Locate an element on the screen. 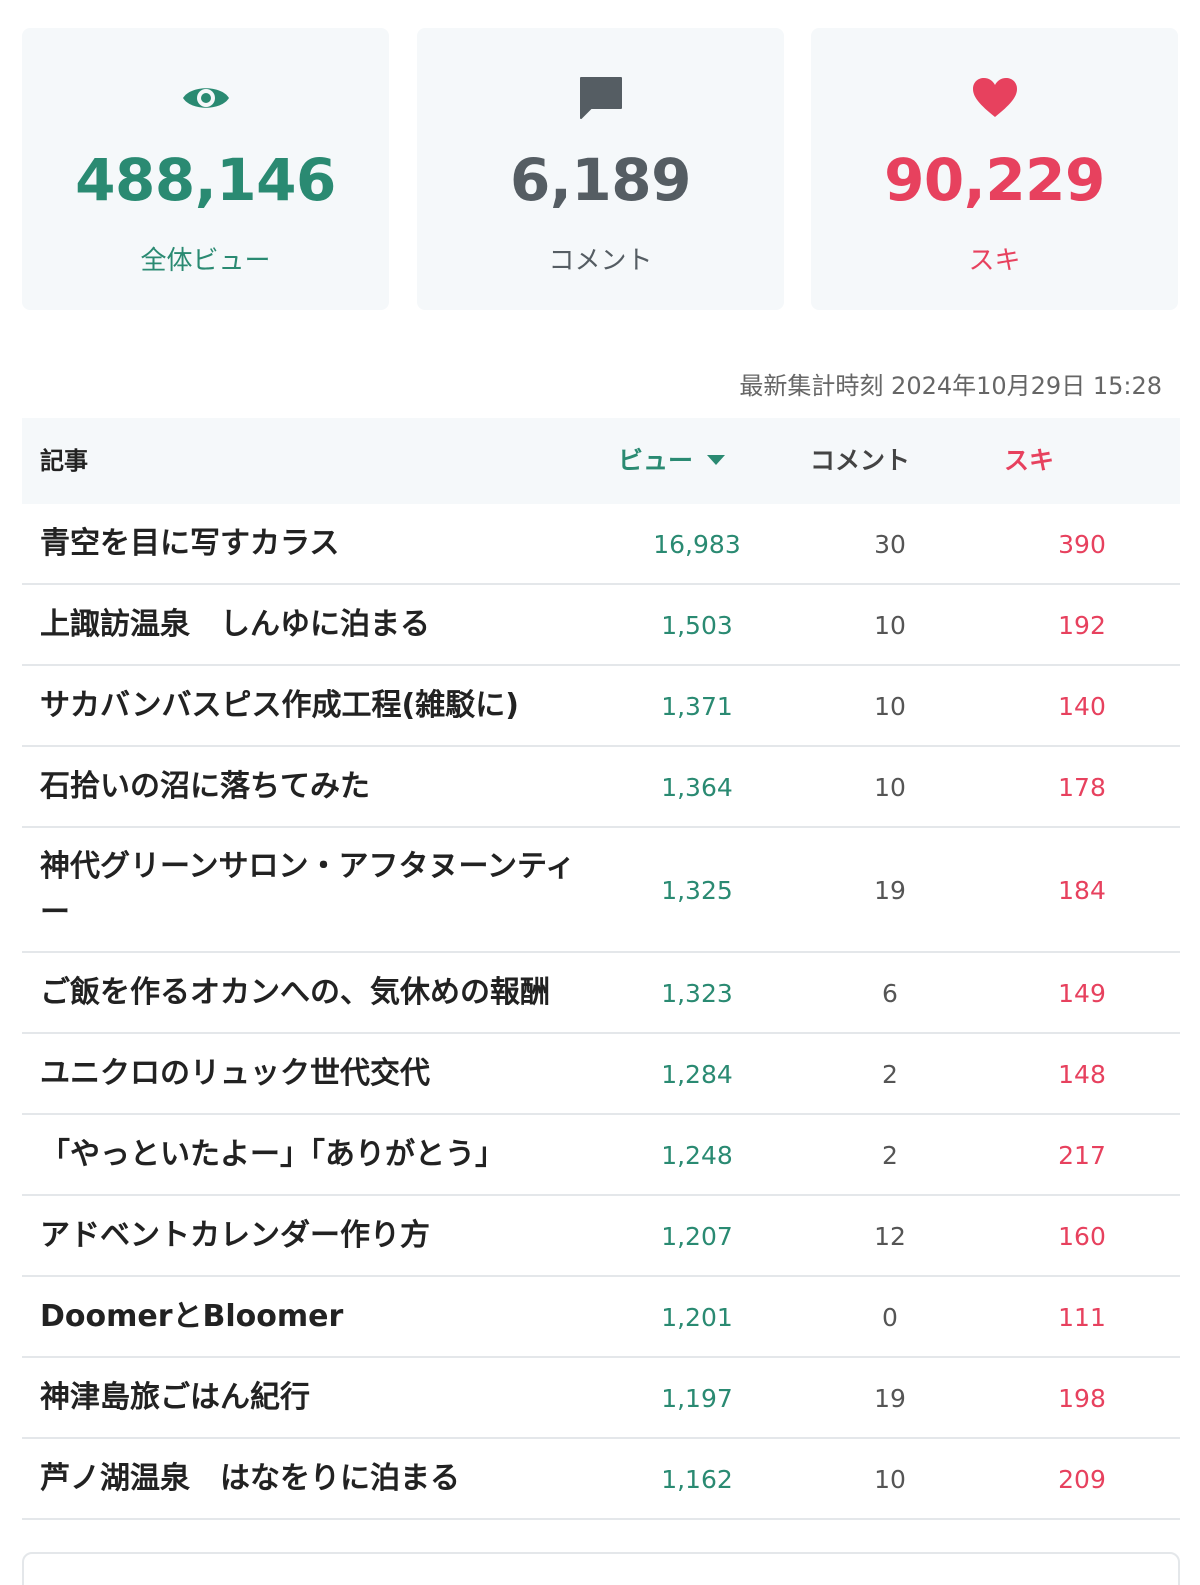 This screenshot has height=1585, width=1200. header-comments: コメント is located at coordinates (860, 461).